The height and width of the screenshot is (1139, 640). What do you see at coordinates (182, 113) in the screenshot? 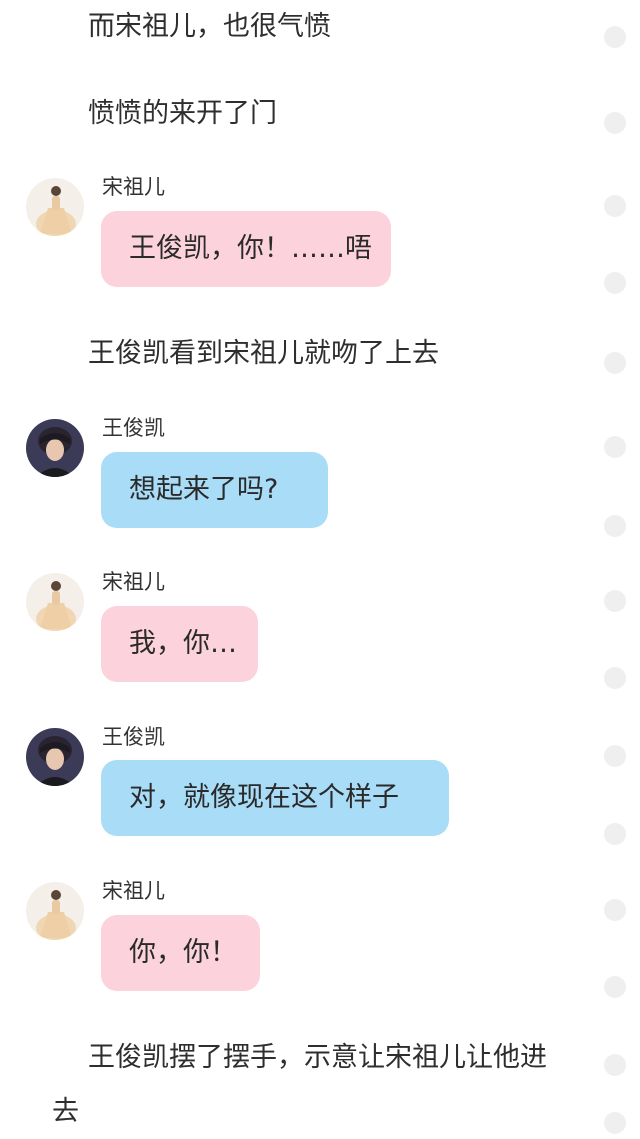
I see `narration-line: 愤愤的来开了门` at bounding box center [182, 113].